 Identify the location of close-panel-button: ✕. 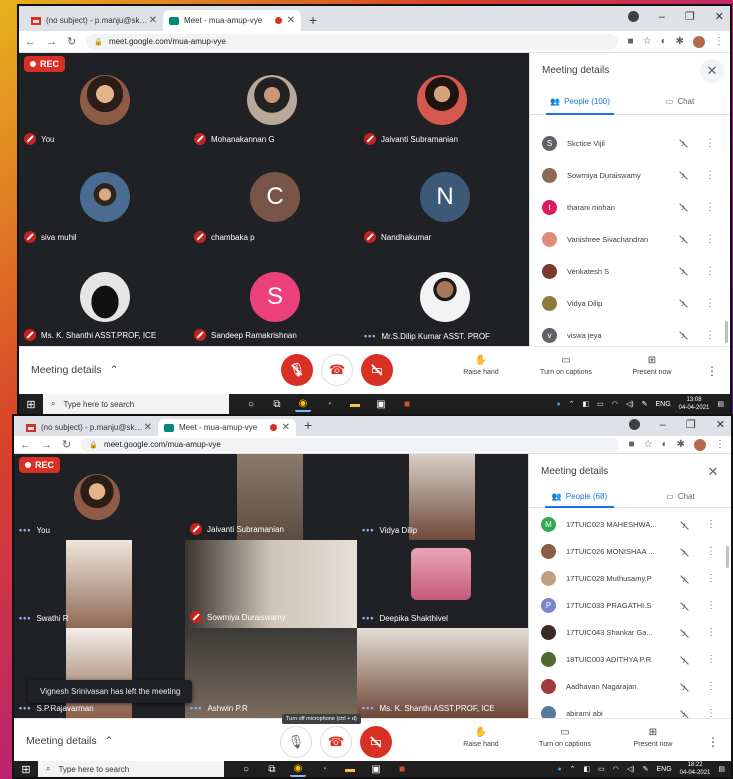
(712, 71).